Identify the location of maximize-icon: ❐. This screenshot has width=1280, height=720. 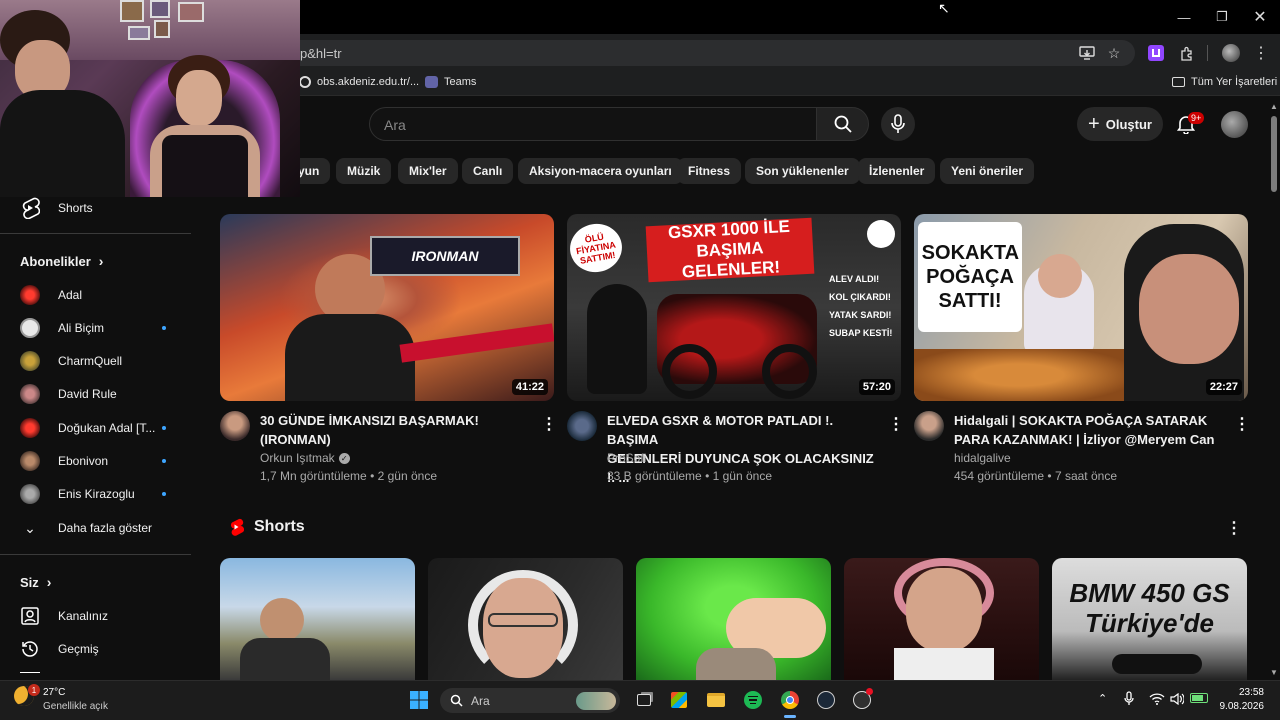
(1222, 17).